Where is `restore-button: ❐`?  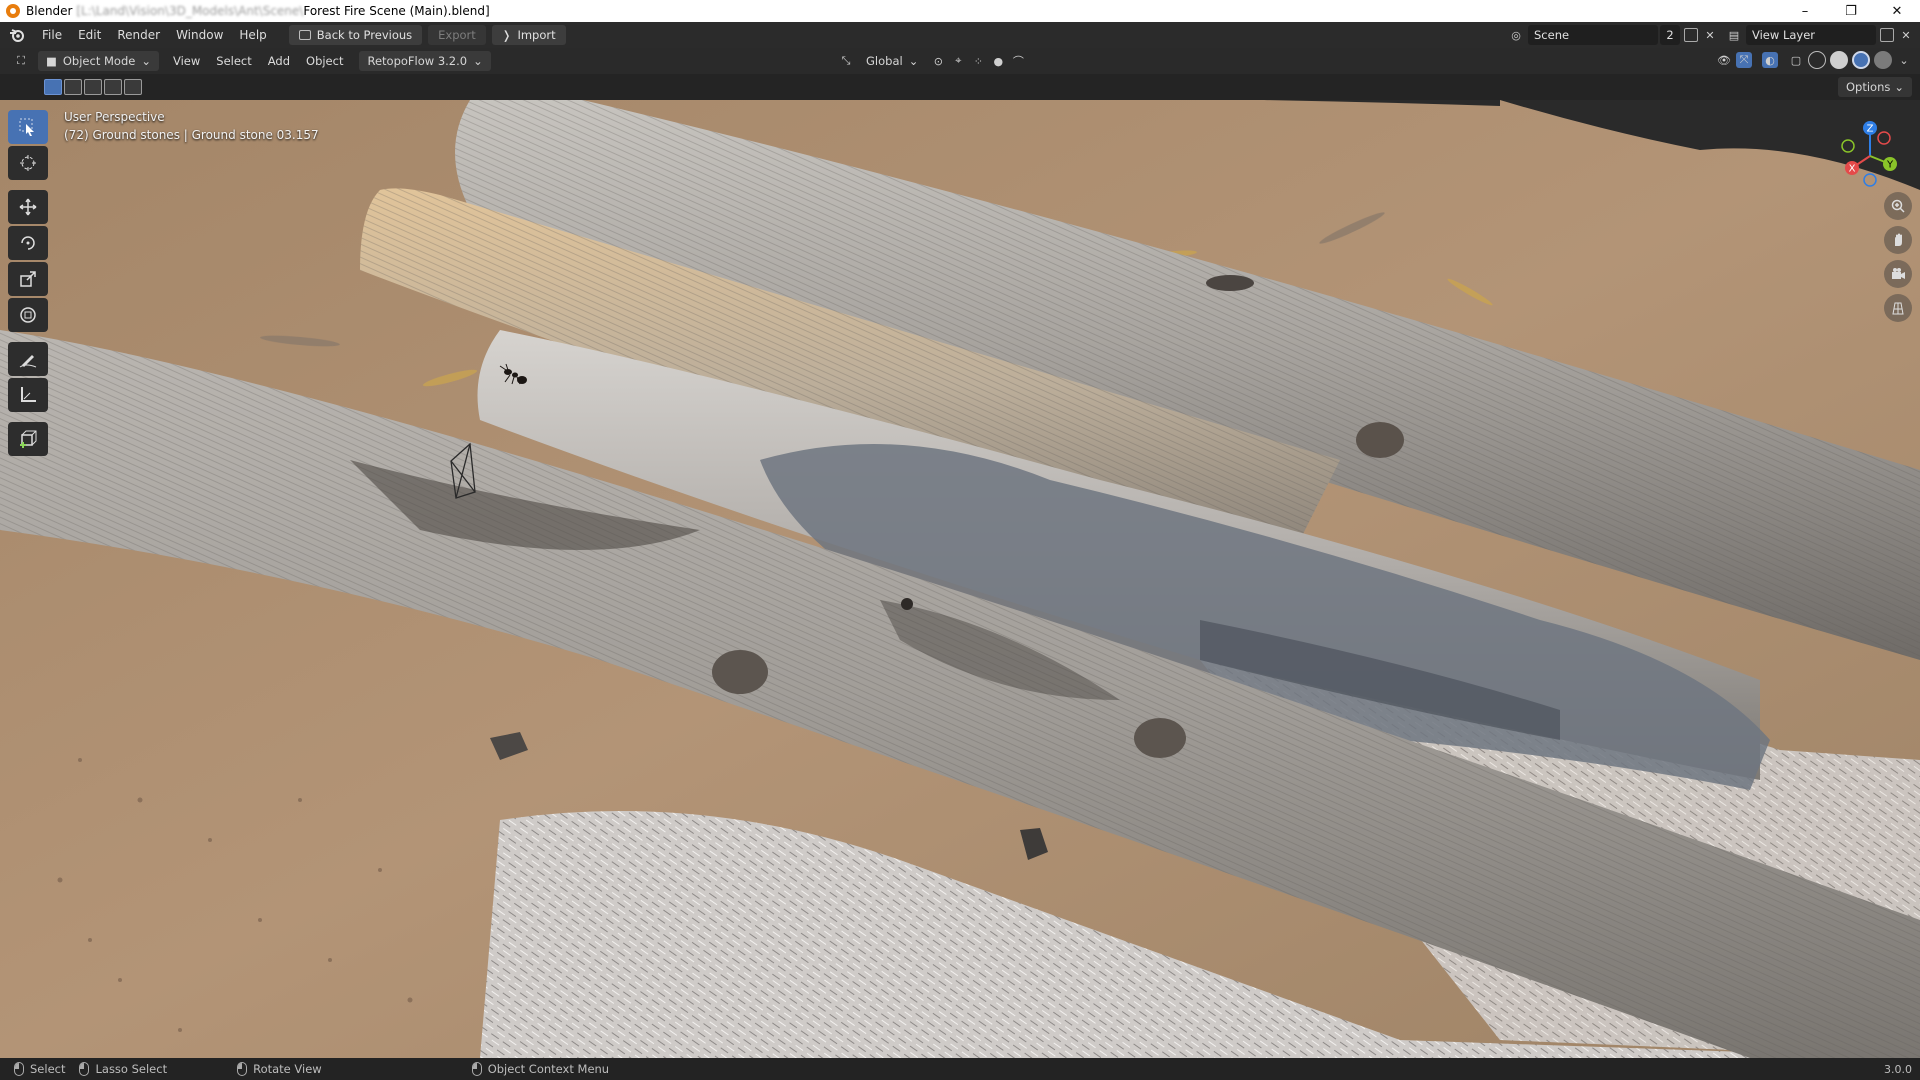
restore-button: ❐ is located at coordinates (1851, 11).